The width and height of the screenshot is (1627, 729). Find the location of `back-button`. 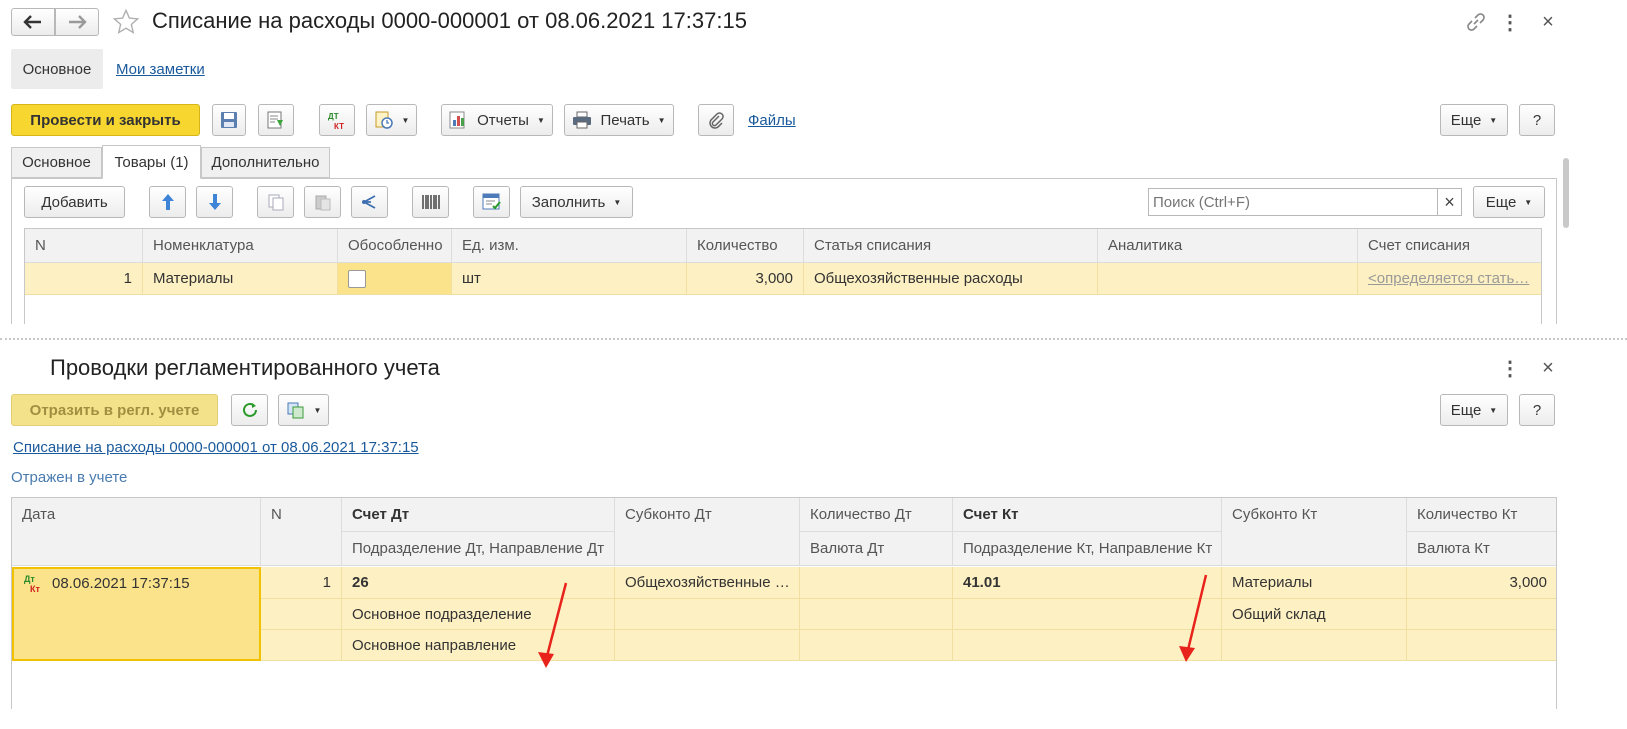

back-button is located at coordinates (33, 22).